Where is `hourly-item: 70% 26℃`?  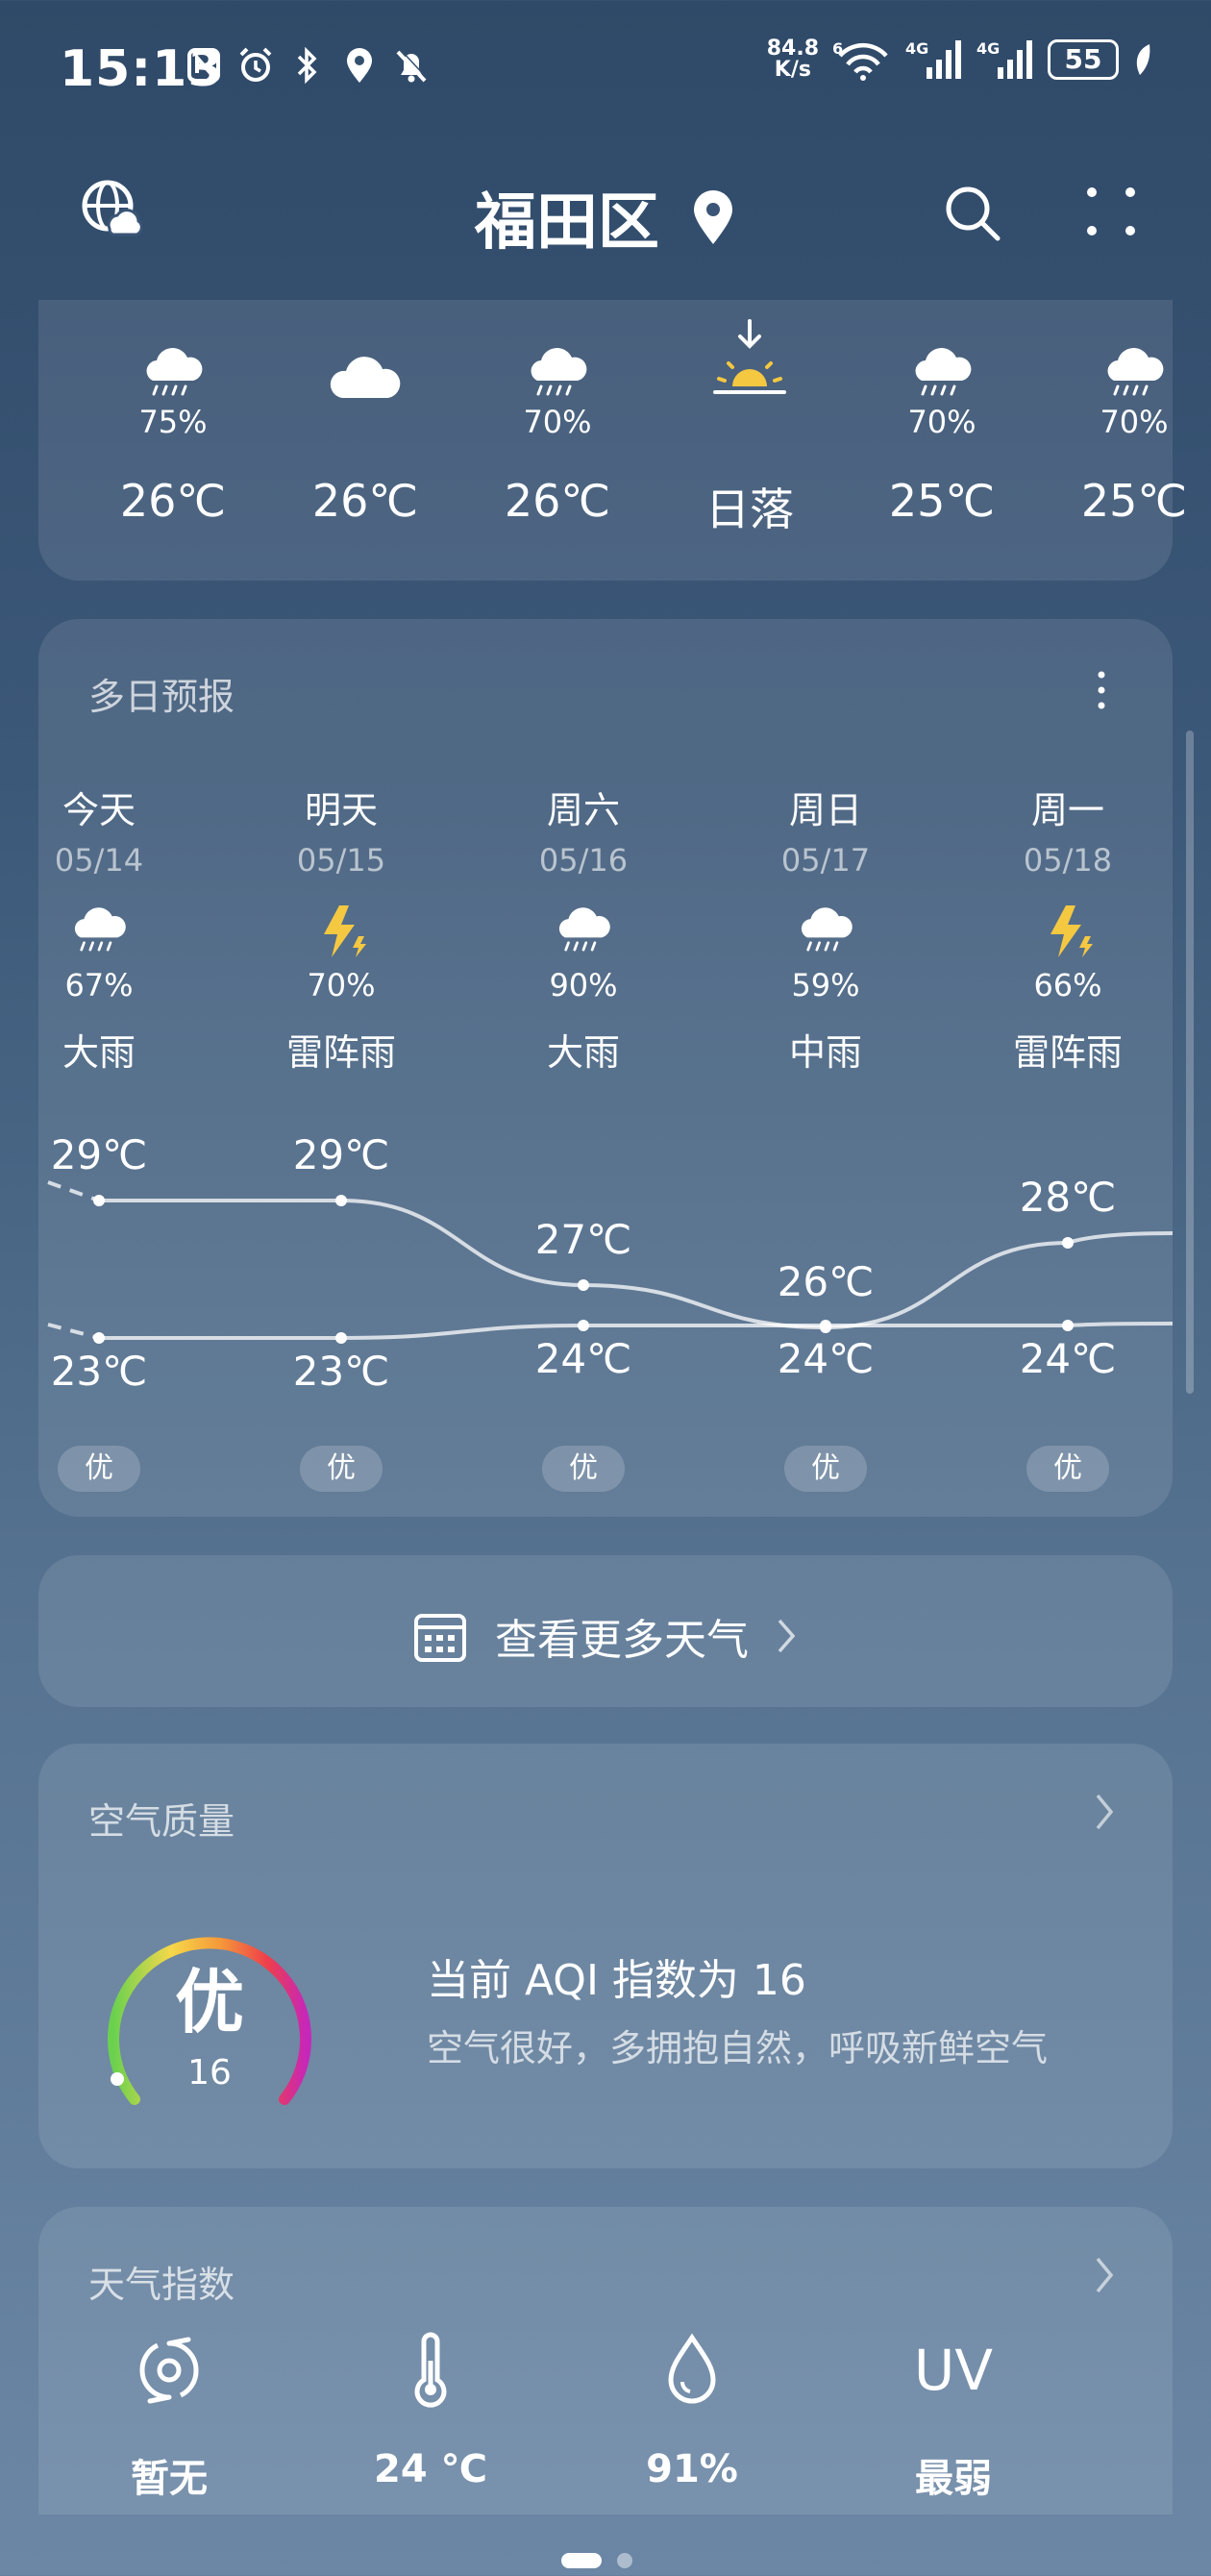
hourly-item: 70% 26℃ is located at coordinates (557, 430).